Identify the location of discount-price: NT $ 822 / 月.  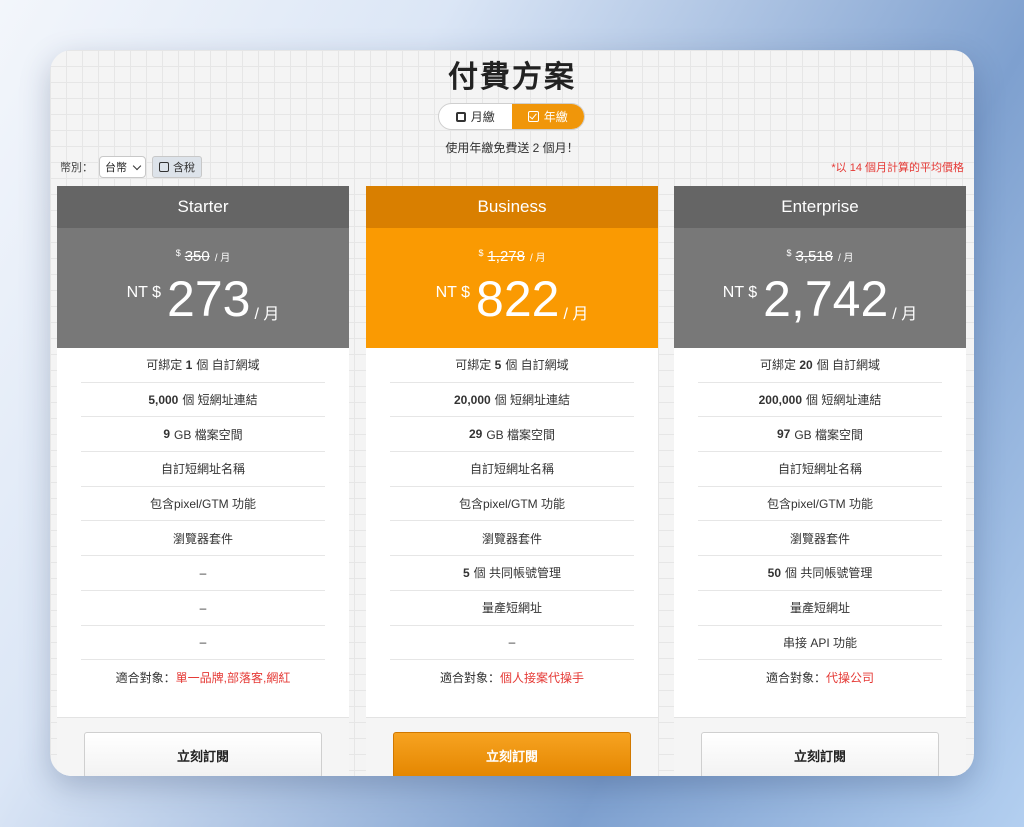
(512, 299).